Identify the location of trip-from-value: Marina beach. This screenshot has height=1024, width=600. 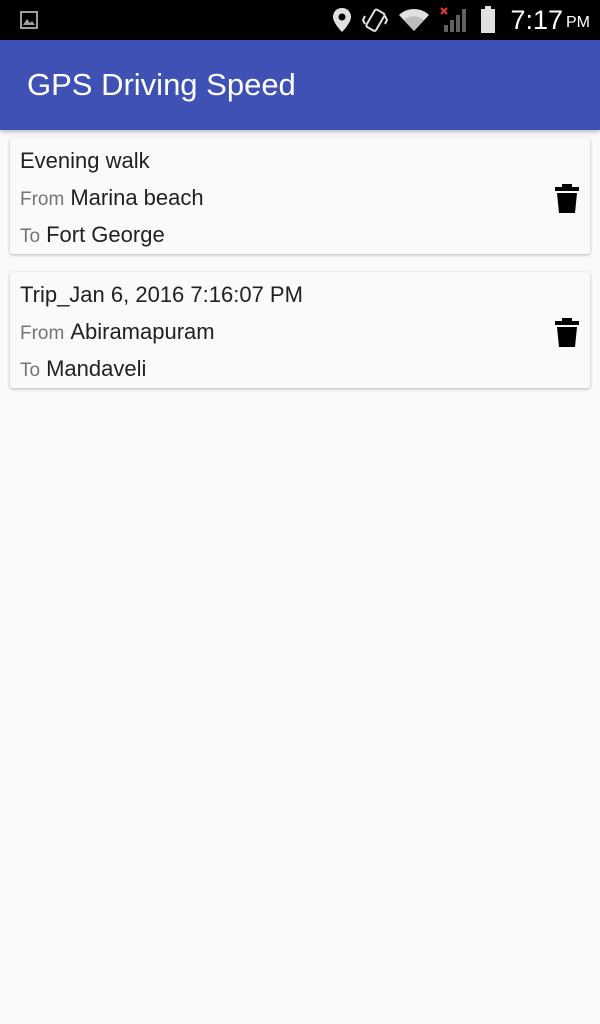
(137, 197).